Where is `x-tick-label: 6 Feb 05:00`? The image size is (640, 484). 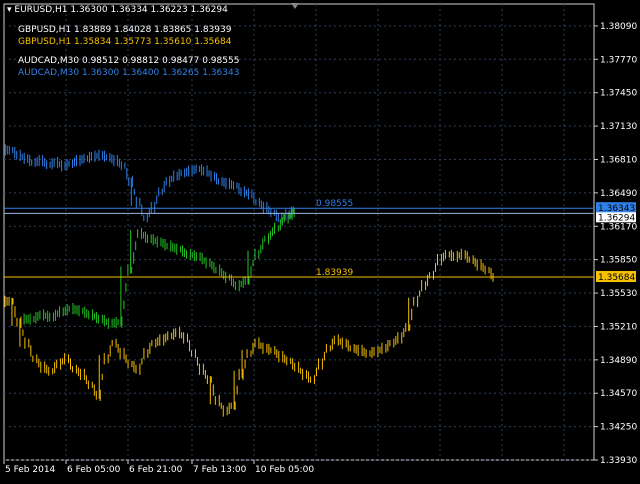 x-tick-label: 6 Feb 05:00 is located at coordinates (94, 470).